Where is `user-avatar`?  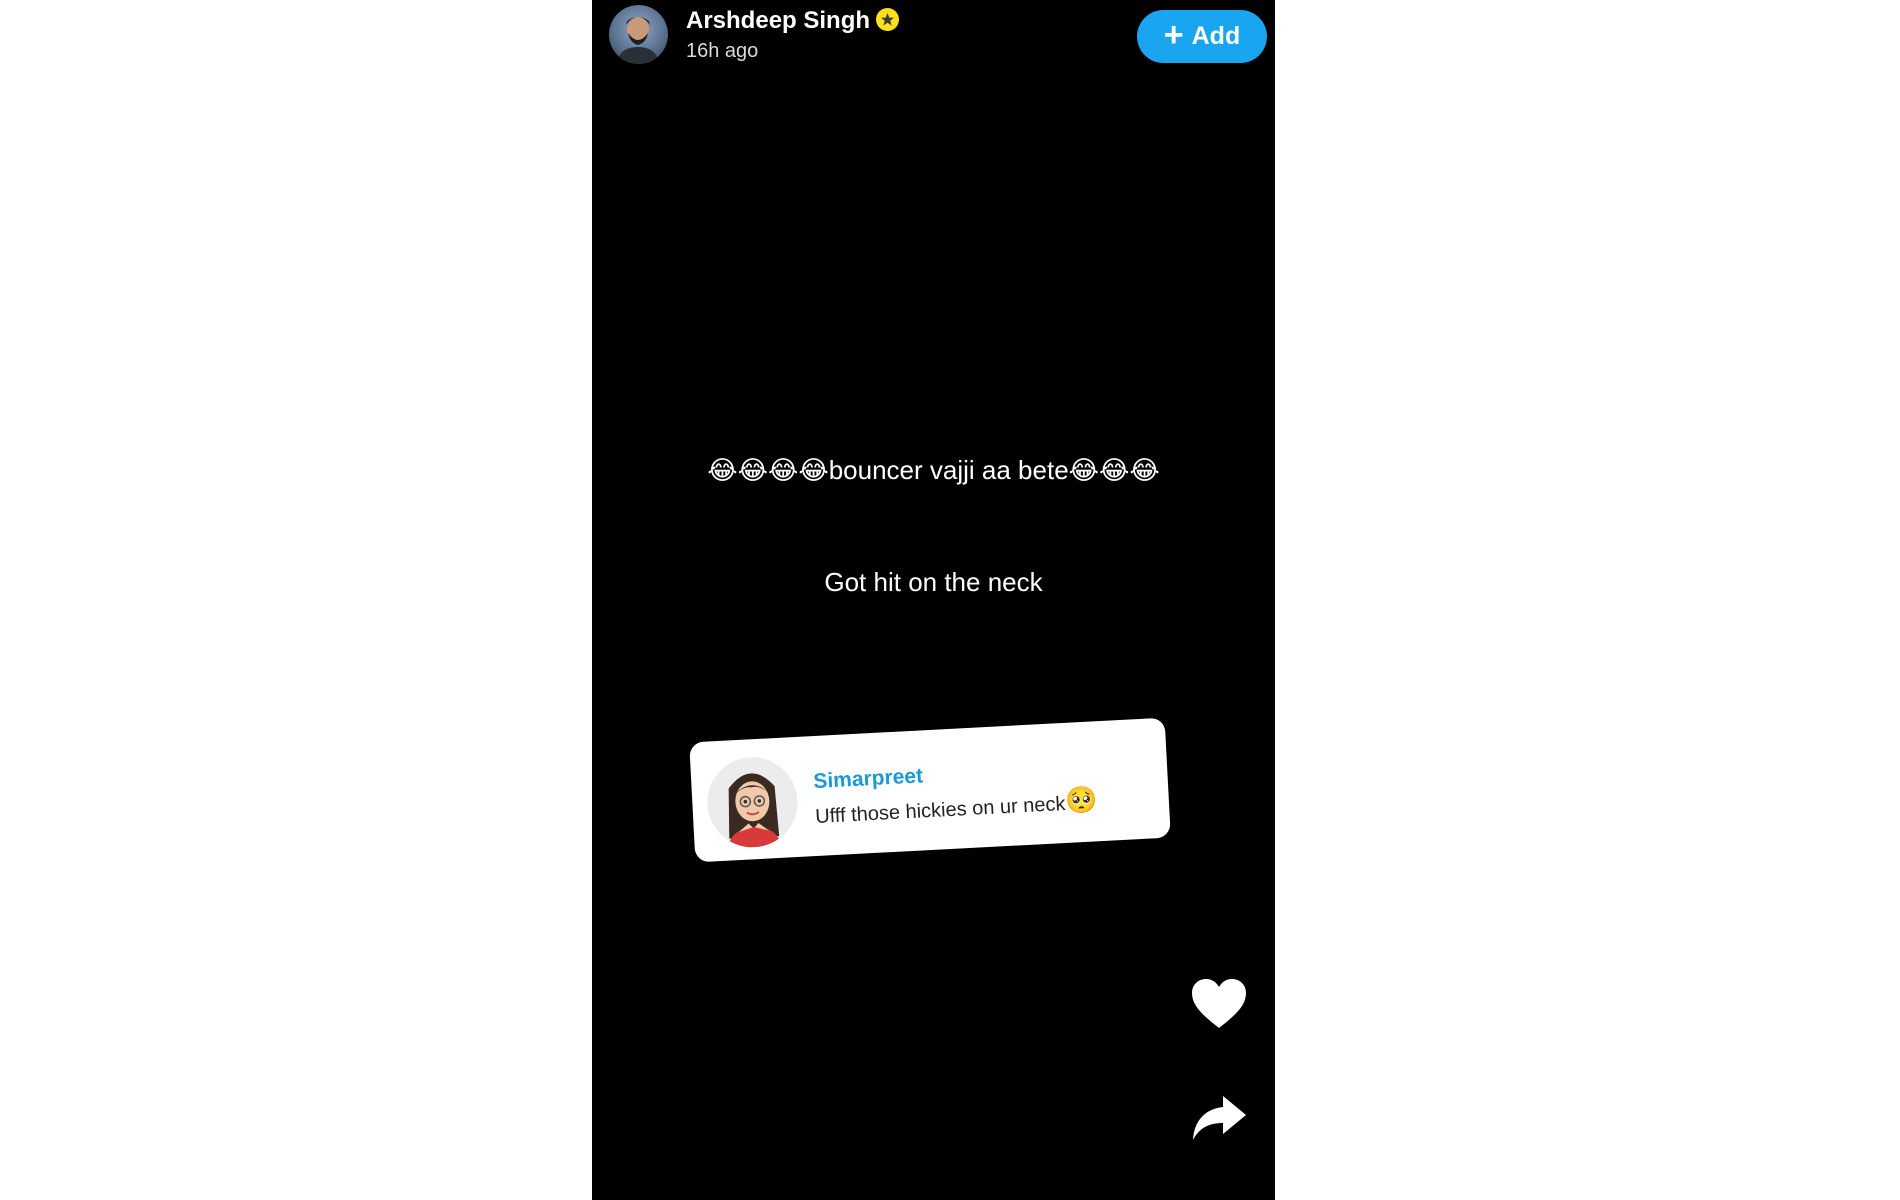
user-avatar is located at coordinates (638, 34).